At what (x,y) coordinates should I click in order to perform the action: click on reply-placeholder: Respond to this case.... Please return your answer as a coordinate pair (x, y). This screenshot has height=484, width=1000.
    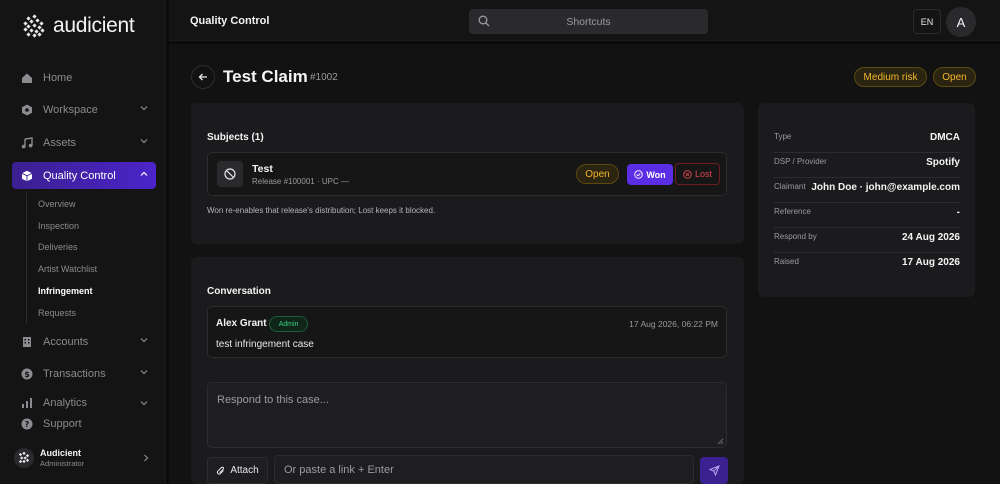
    Looking at the image, I should click on (273, 400).